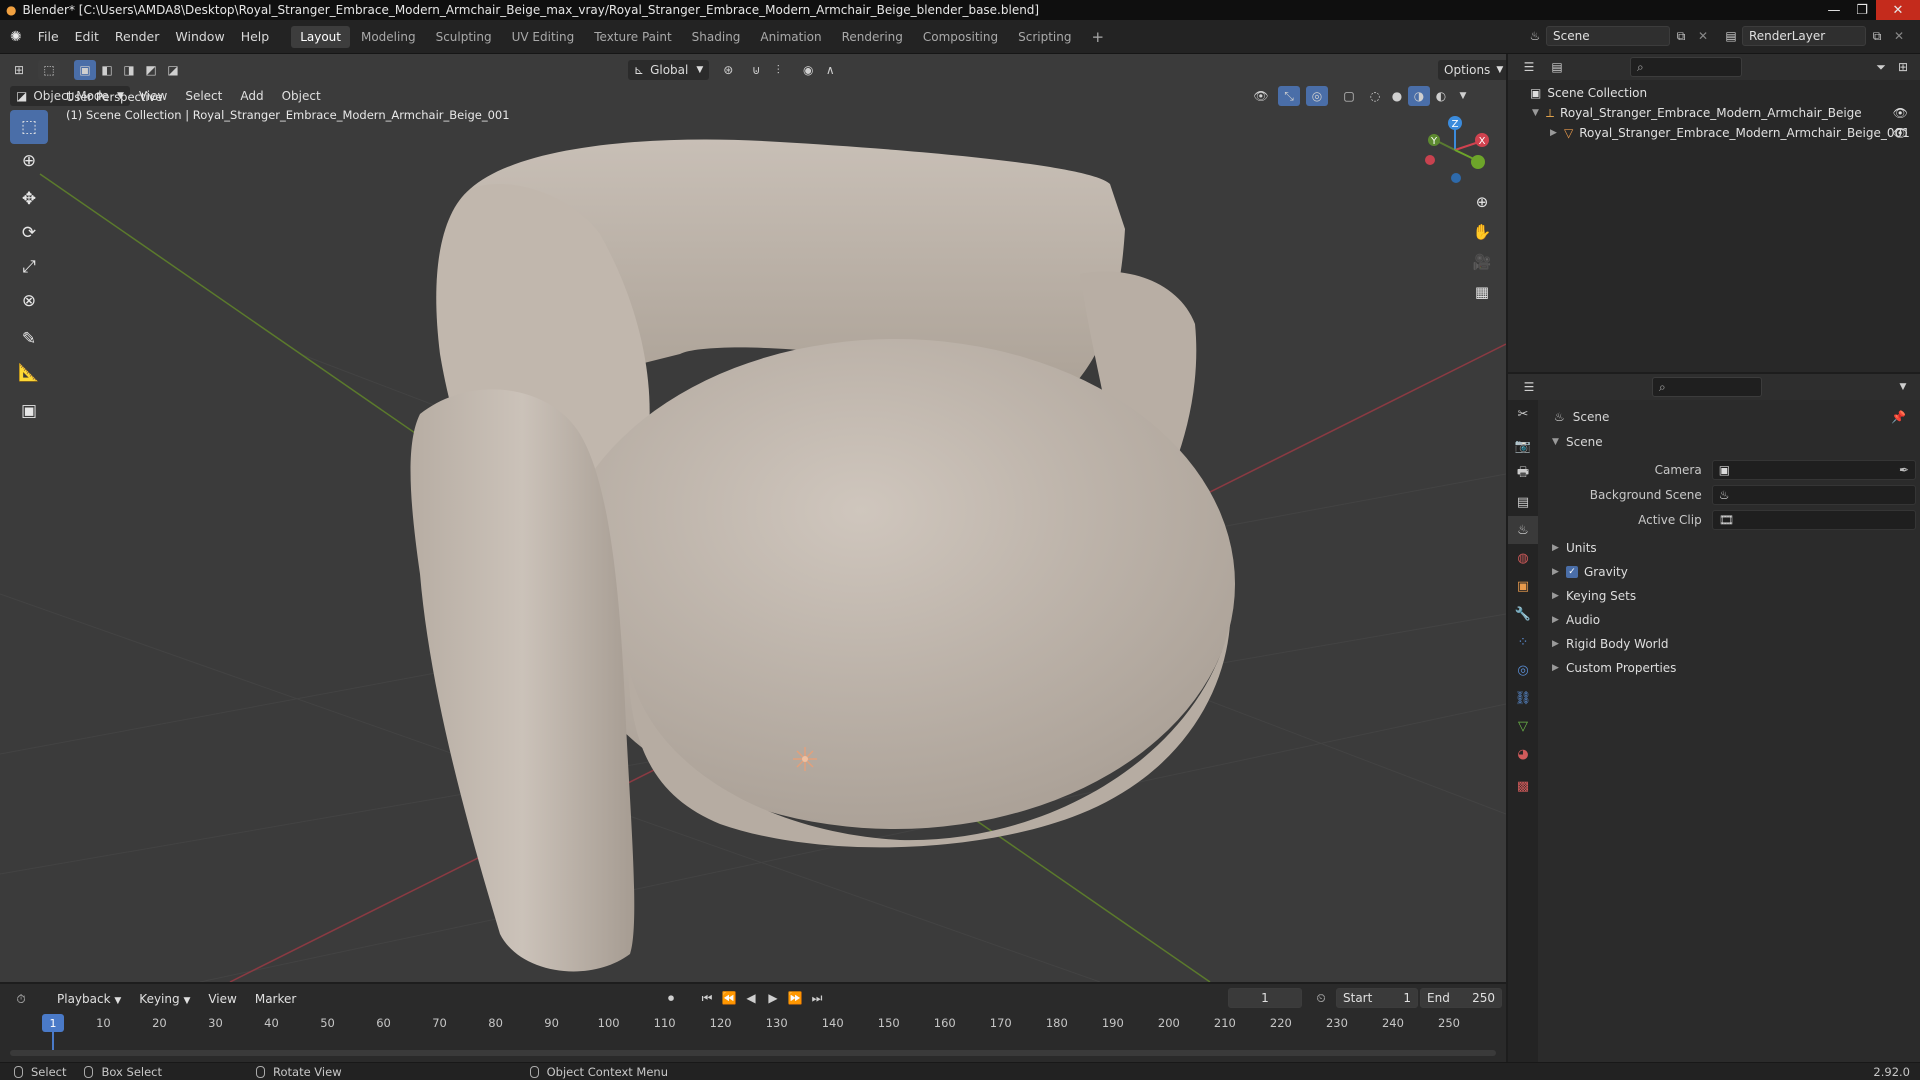 This screenshot has height=1080, width=1920. I want to click on visibility-icon: 👁, so click(1261, 96).